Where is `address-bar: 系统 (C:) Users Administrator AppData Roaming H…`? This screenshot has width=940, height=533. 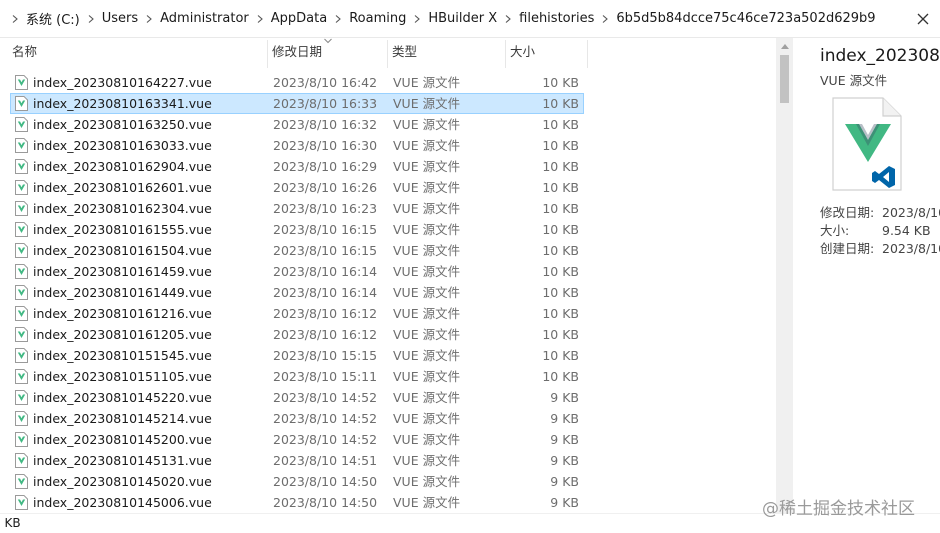
address-bar: 系统 (C:) Users Administrator AppData Roaming H… is located at coordinates (470, 19).